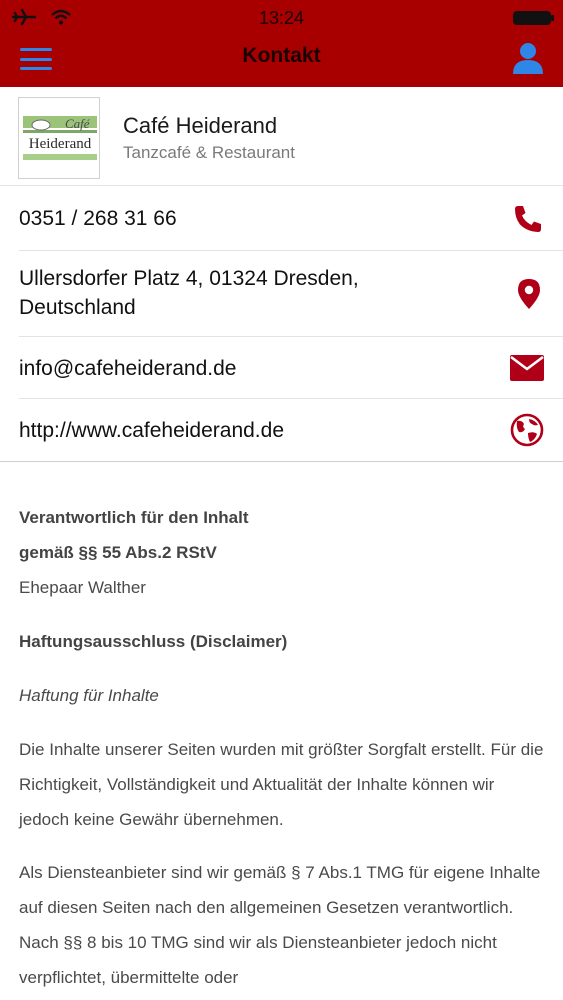 The image size is (563, 1000). Describe the element at coordinates (98, 218) in the screenshot. I see `phone-number: 0351 / 268 31 66` at that location.